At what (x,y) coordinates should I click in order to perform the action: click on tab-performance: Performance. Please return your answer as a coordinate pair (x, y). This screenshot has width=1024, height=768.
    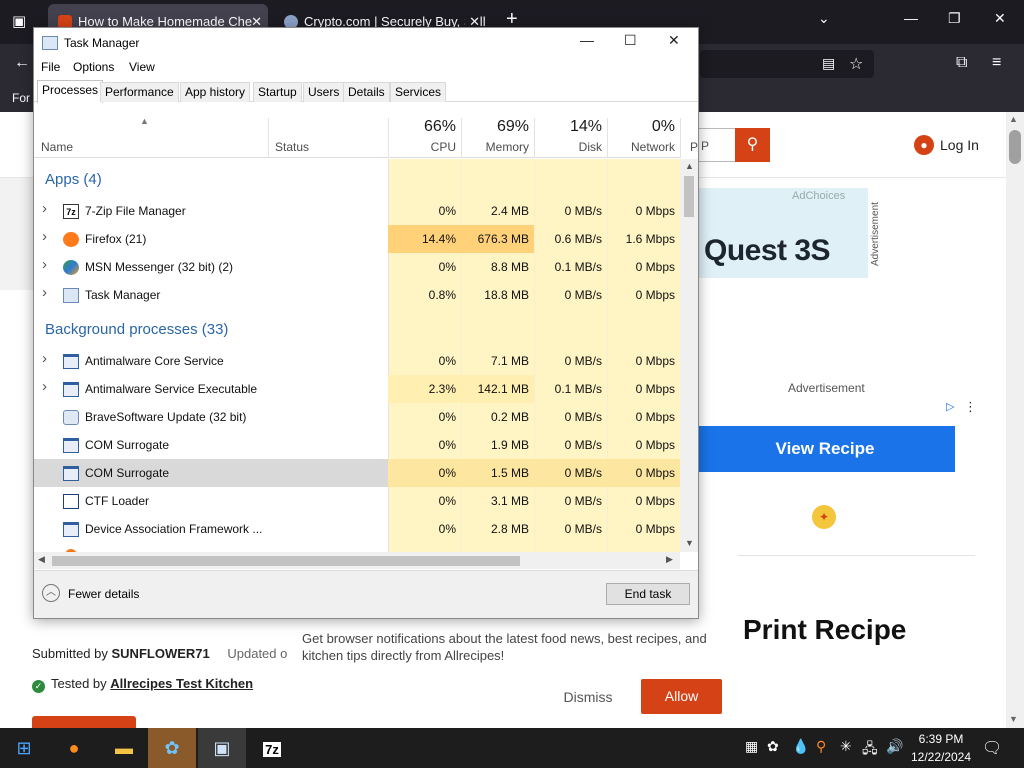
    Looking at the image, I should click on (139, 92).